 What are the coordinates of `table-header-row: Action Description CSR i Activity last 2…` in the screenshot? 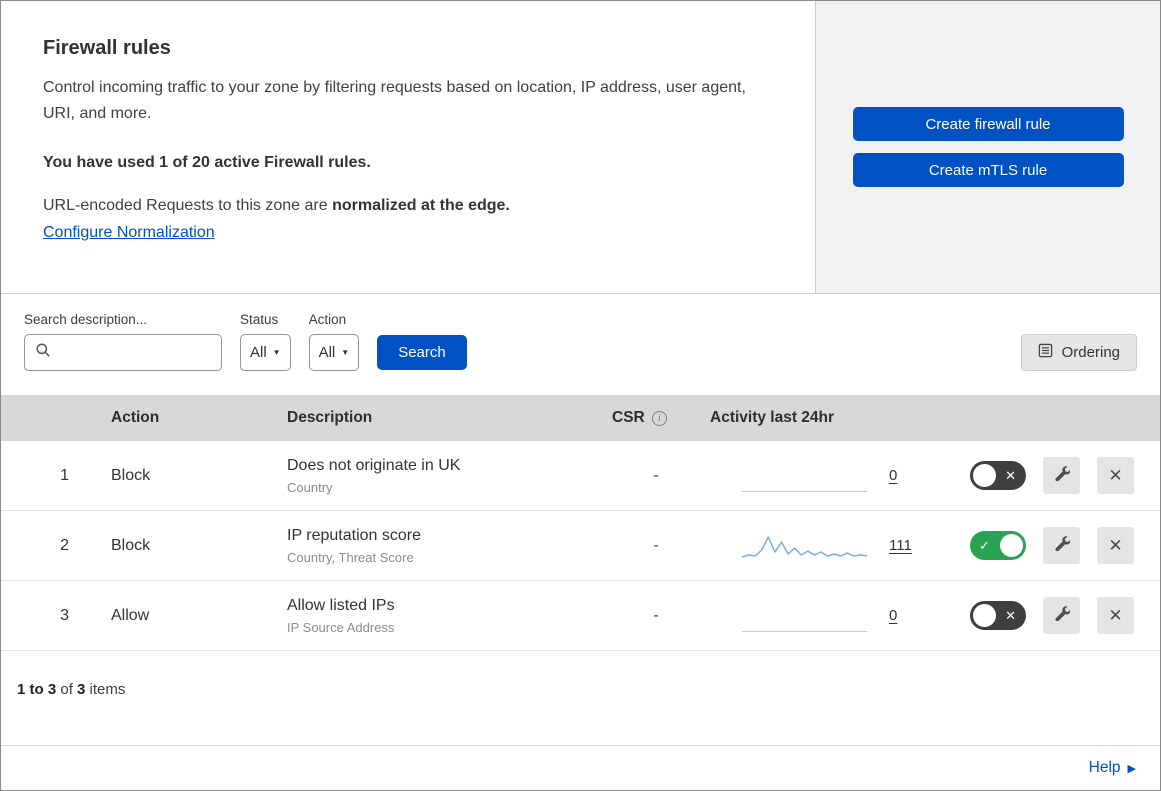 It's located at (580, 418).